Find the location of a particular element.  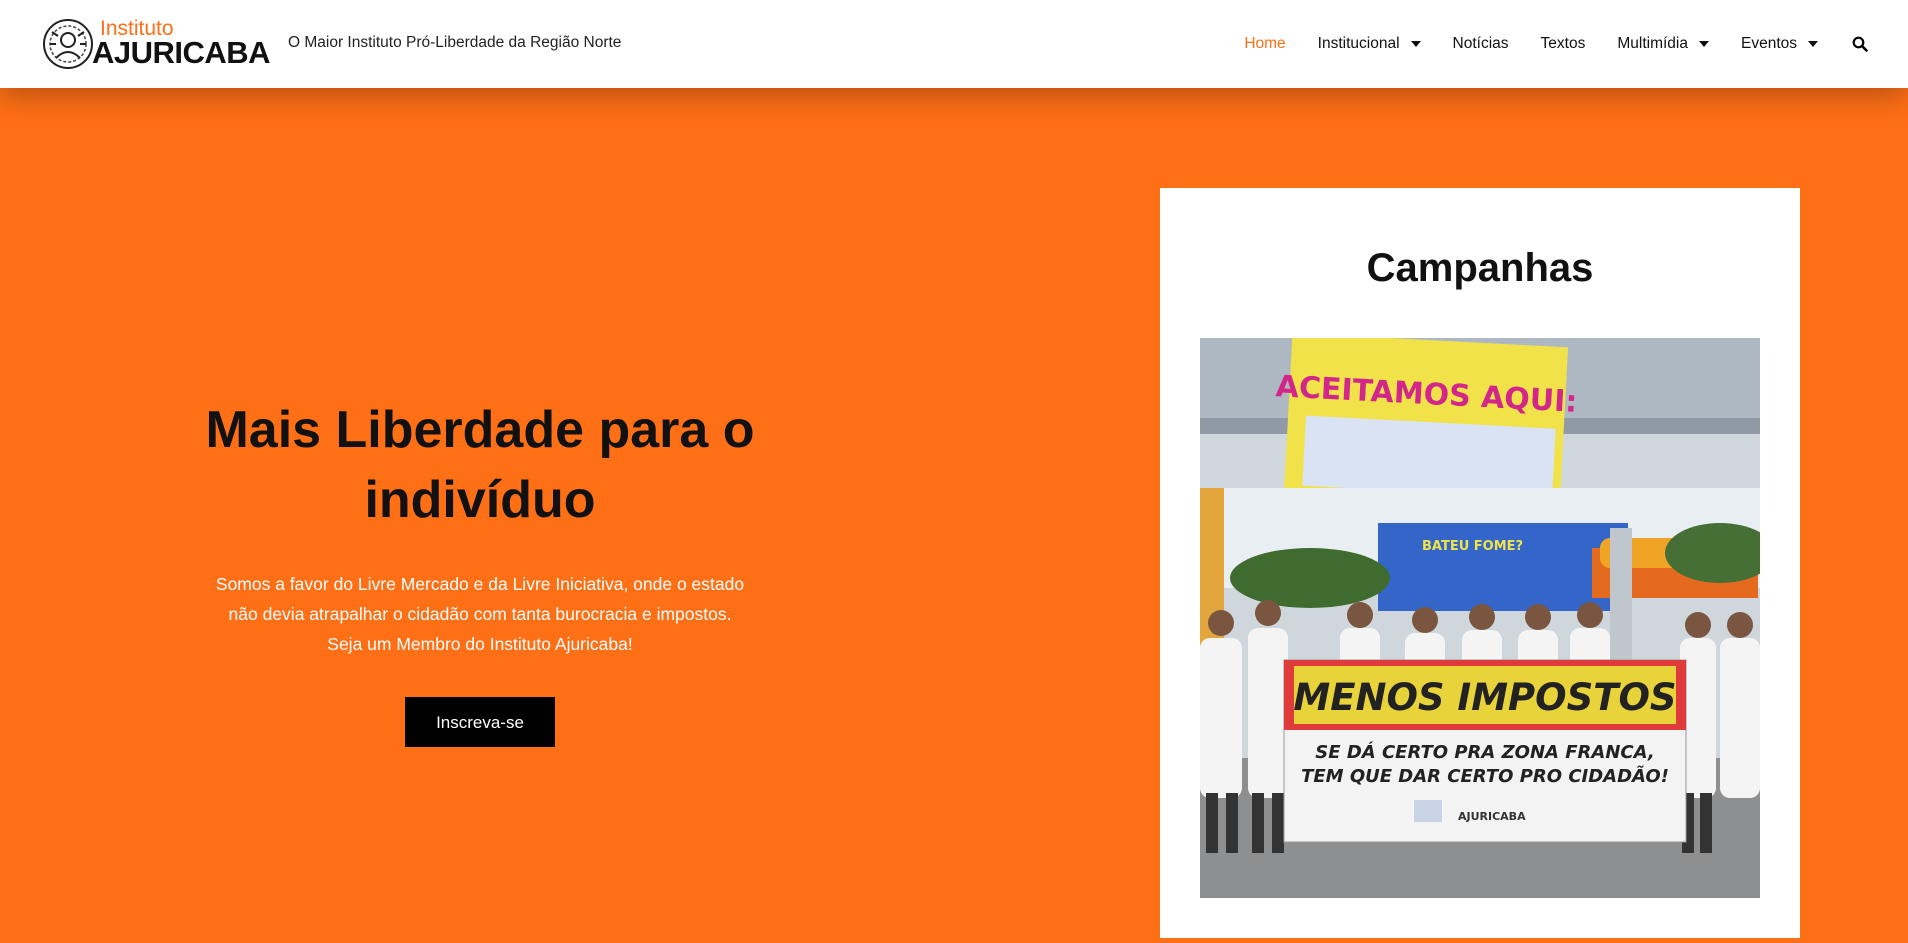

nav-item-eventos: Eventos is located at coordinates (1779, 44).